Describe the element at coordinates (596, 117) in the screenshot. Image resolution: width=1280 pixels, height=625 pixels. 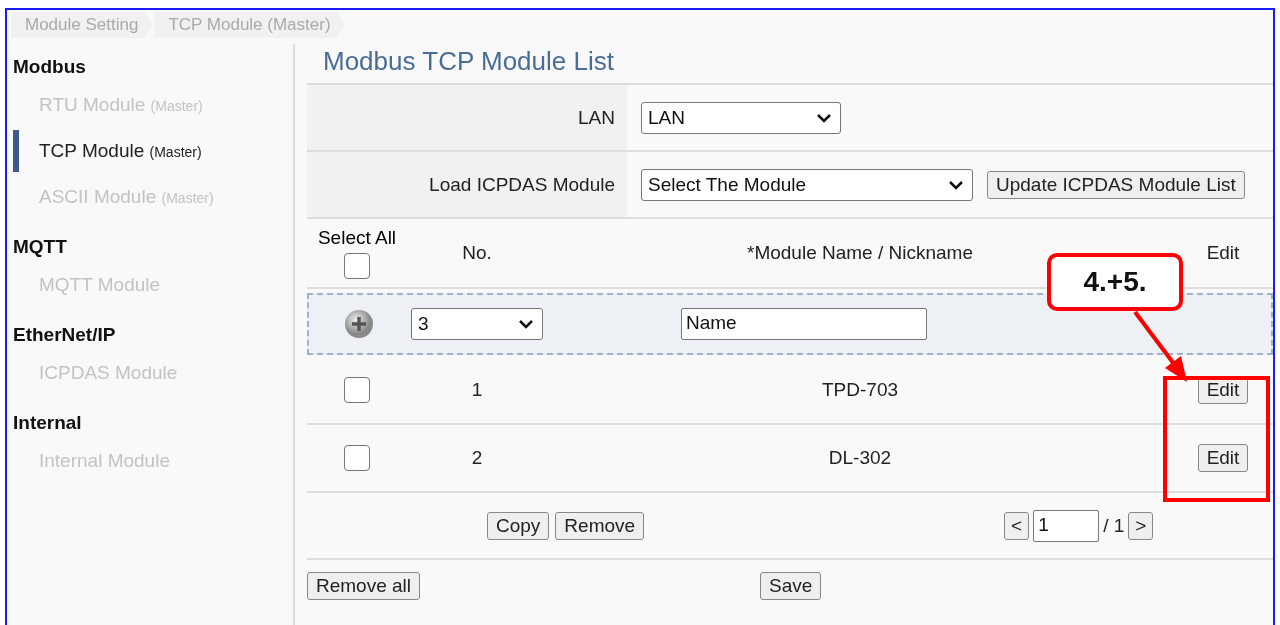
I see `lan-label: LAN` at that location.